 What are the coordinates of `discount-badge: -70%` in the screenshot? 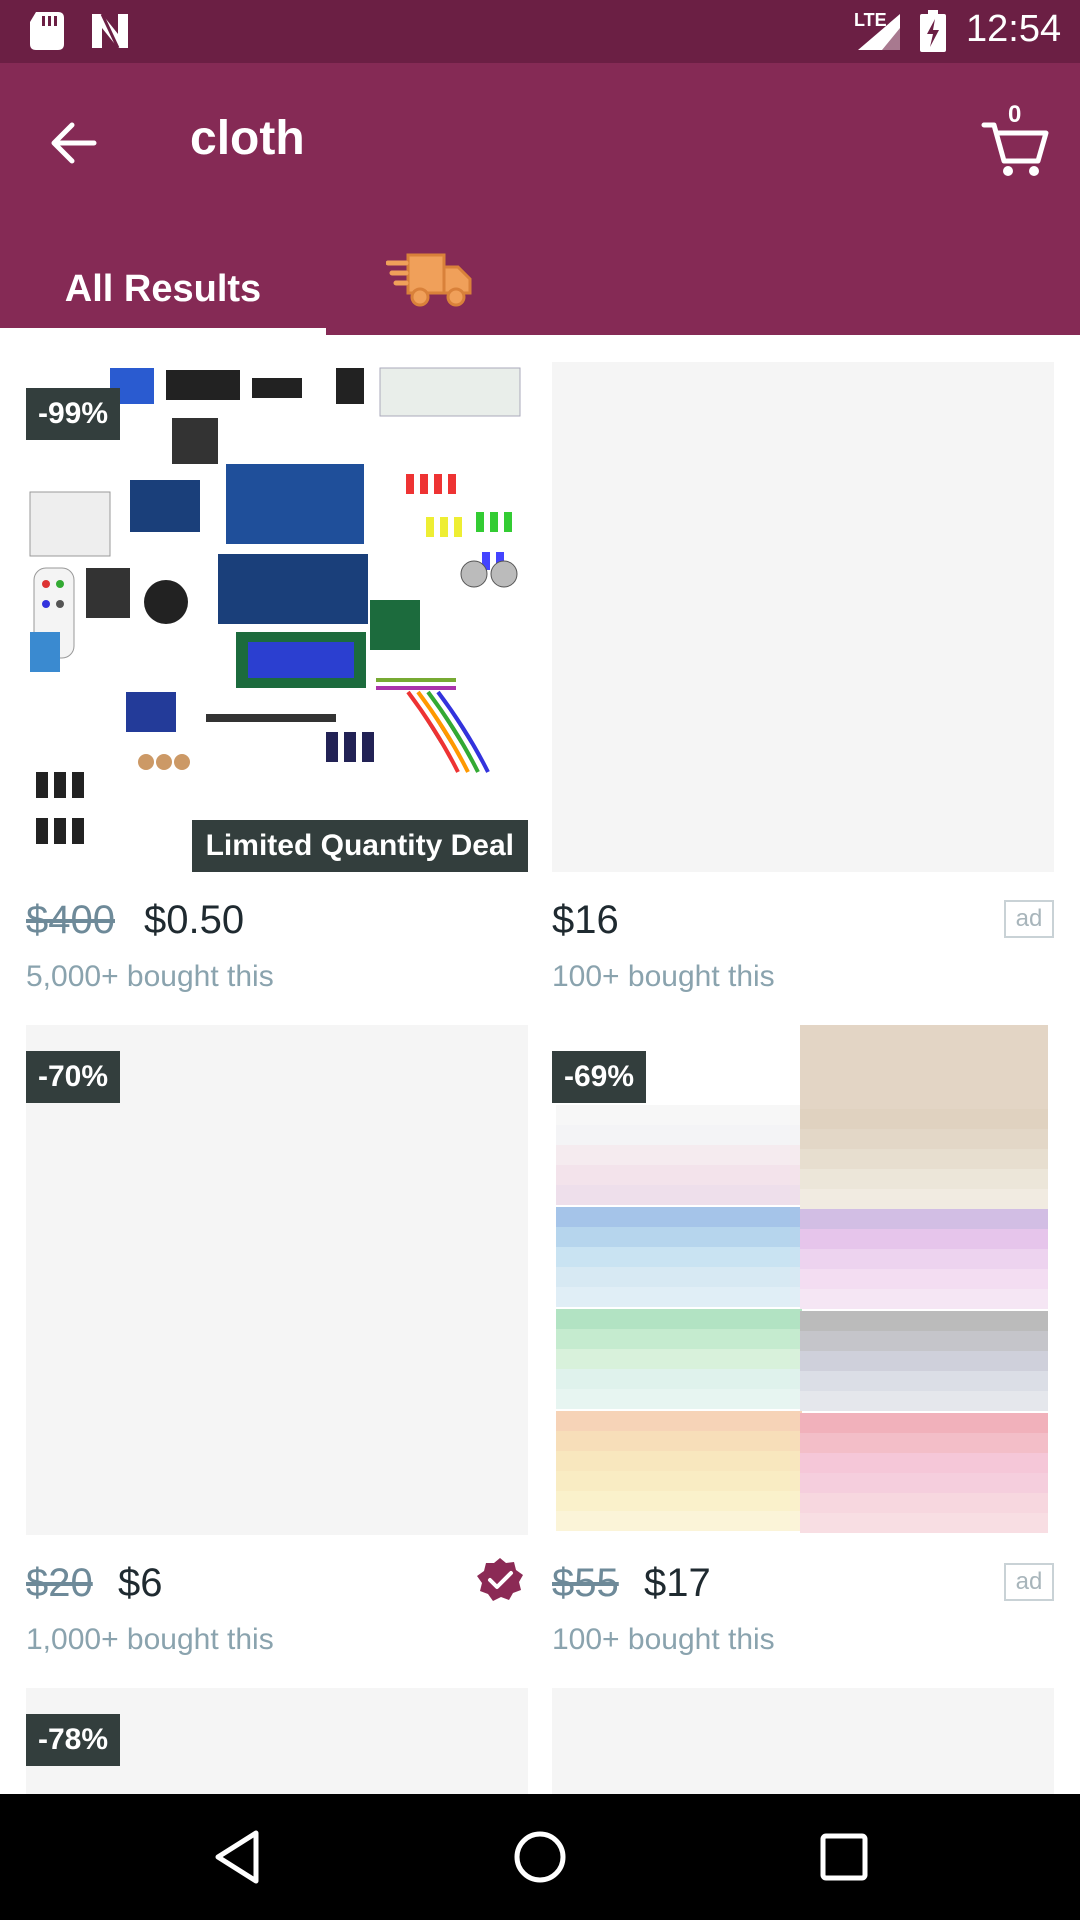 It's located at (73, 1077).